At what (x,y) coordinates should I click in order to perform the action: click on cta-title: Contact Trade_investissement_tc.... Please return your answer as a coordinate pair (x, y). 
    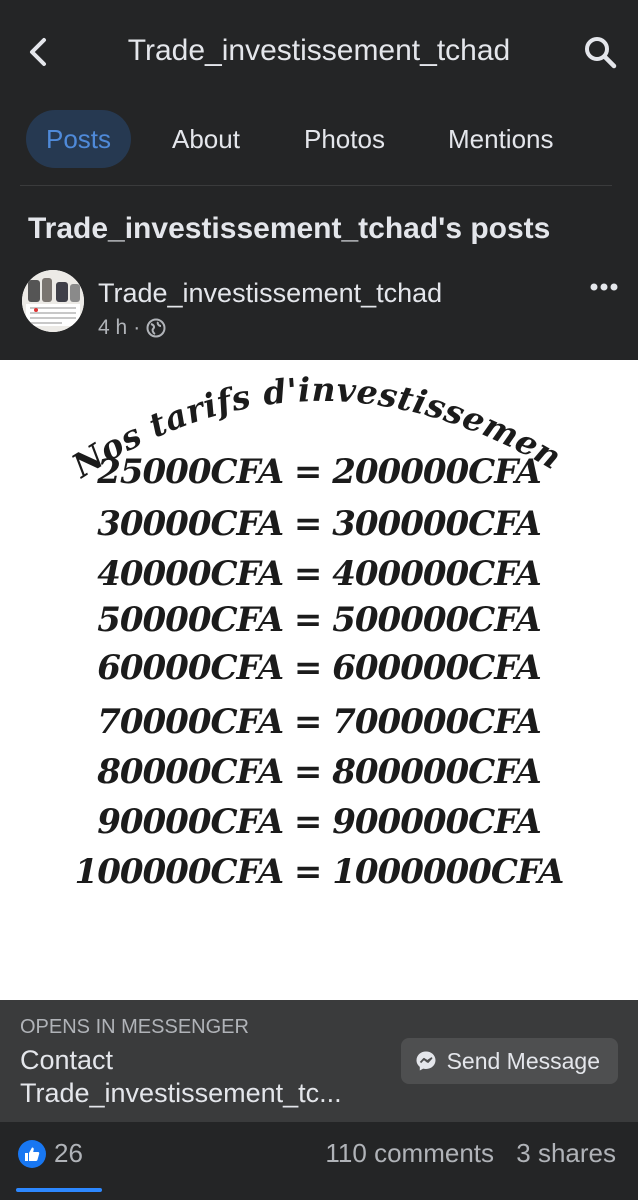
    Looking at the image, I should click on (181, 1076).